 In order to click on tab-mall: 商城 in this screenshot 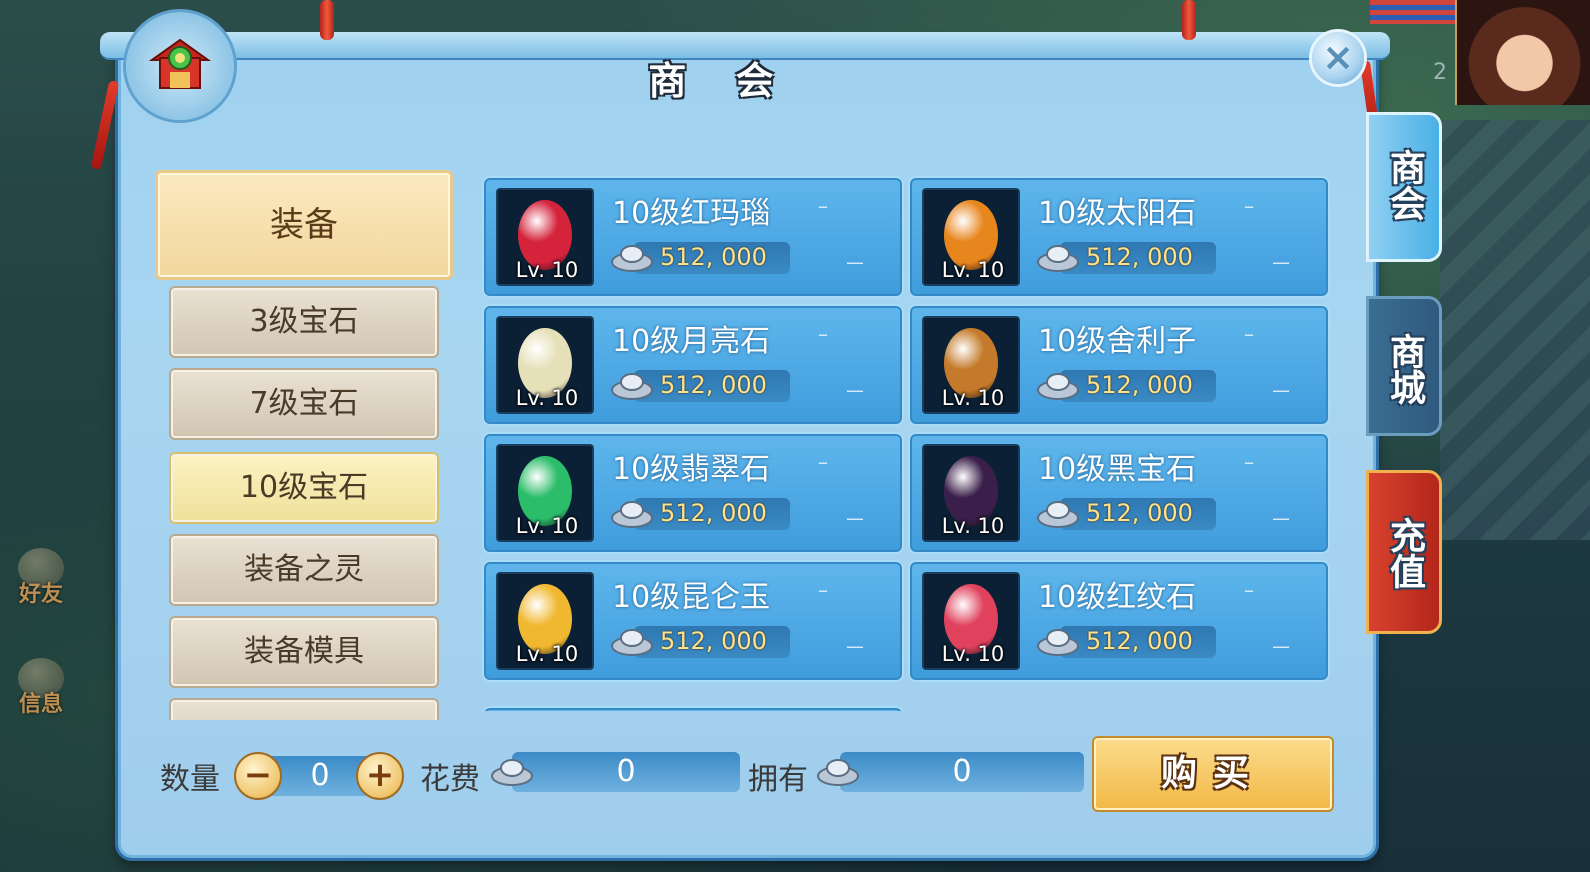, I will do `click(1404, 366)`.